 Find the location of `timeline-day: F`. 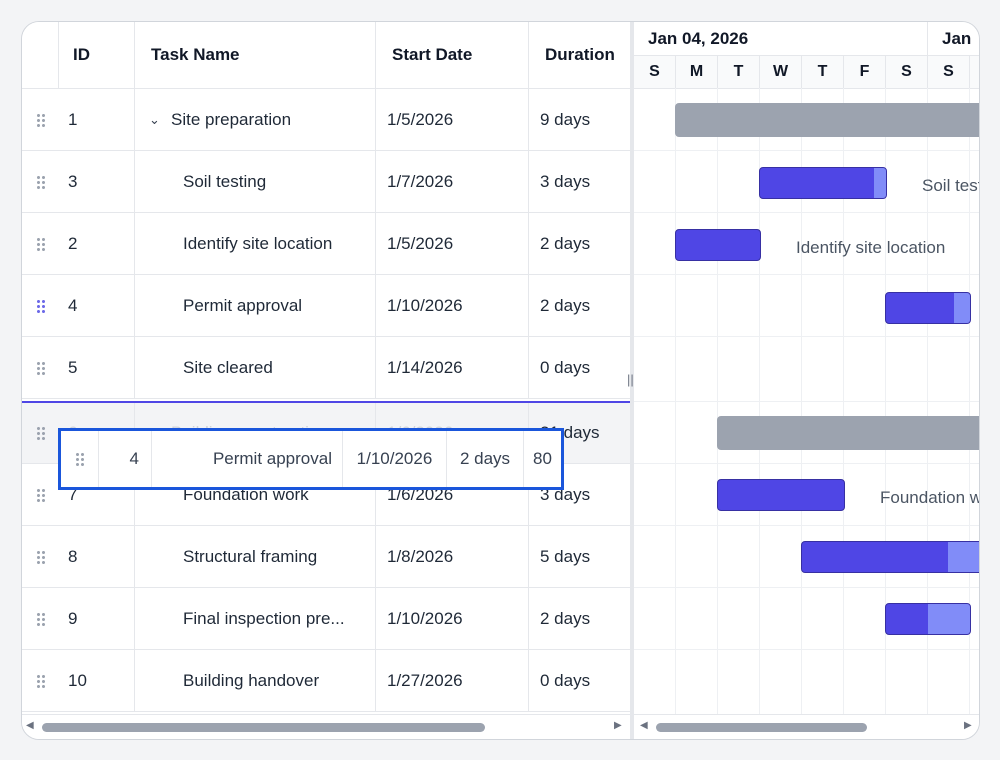

timeline-day: F is located at coordinates (865, 72).